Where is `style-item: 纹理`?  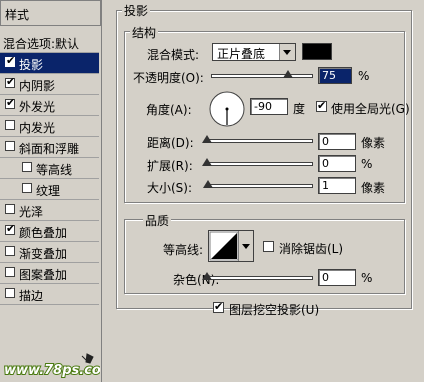
style-item: 纹理 is located at coordinates (49, 189).